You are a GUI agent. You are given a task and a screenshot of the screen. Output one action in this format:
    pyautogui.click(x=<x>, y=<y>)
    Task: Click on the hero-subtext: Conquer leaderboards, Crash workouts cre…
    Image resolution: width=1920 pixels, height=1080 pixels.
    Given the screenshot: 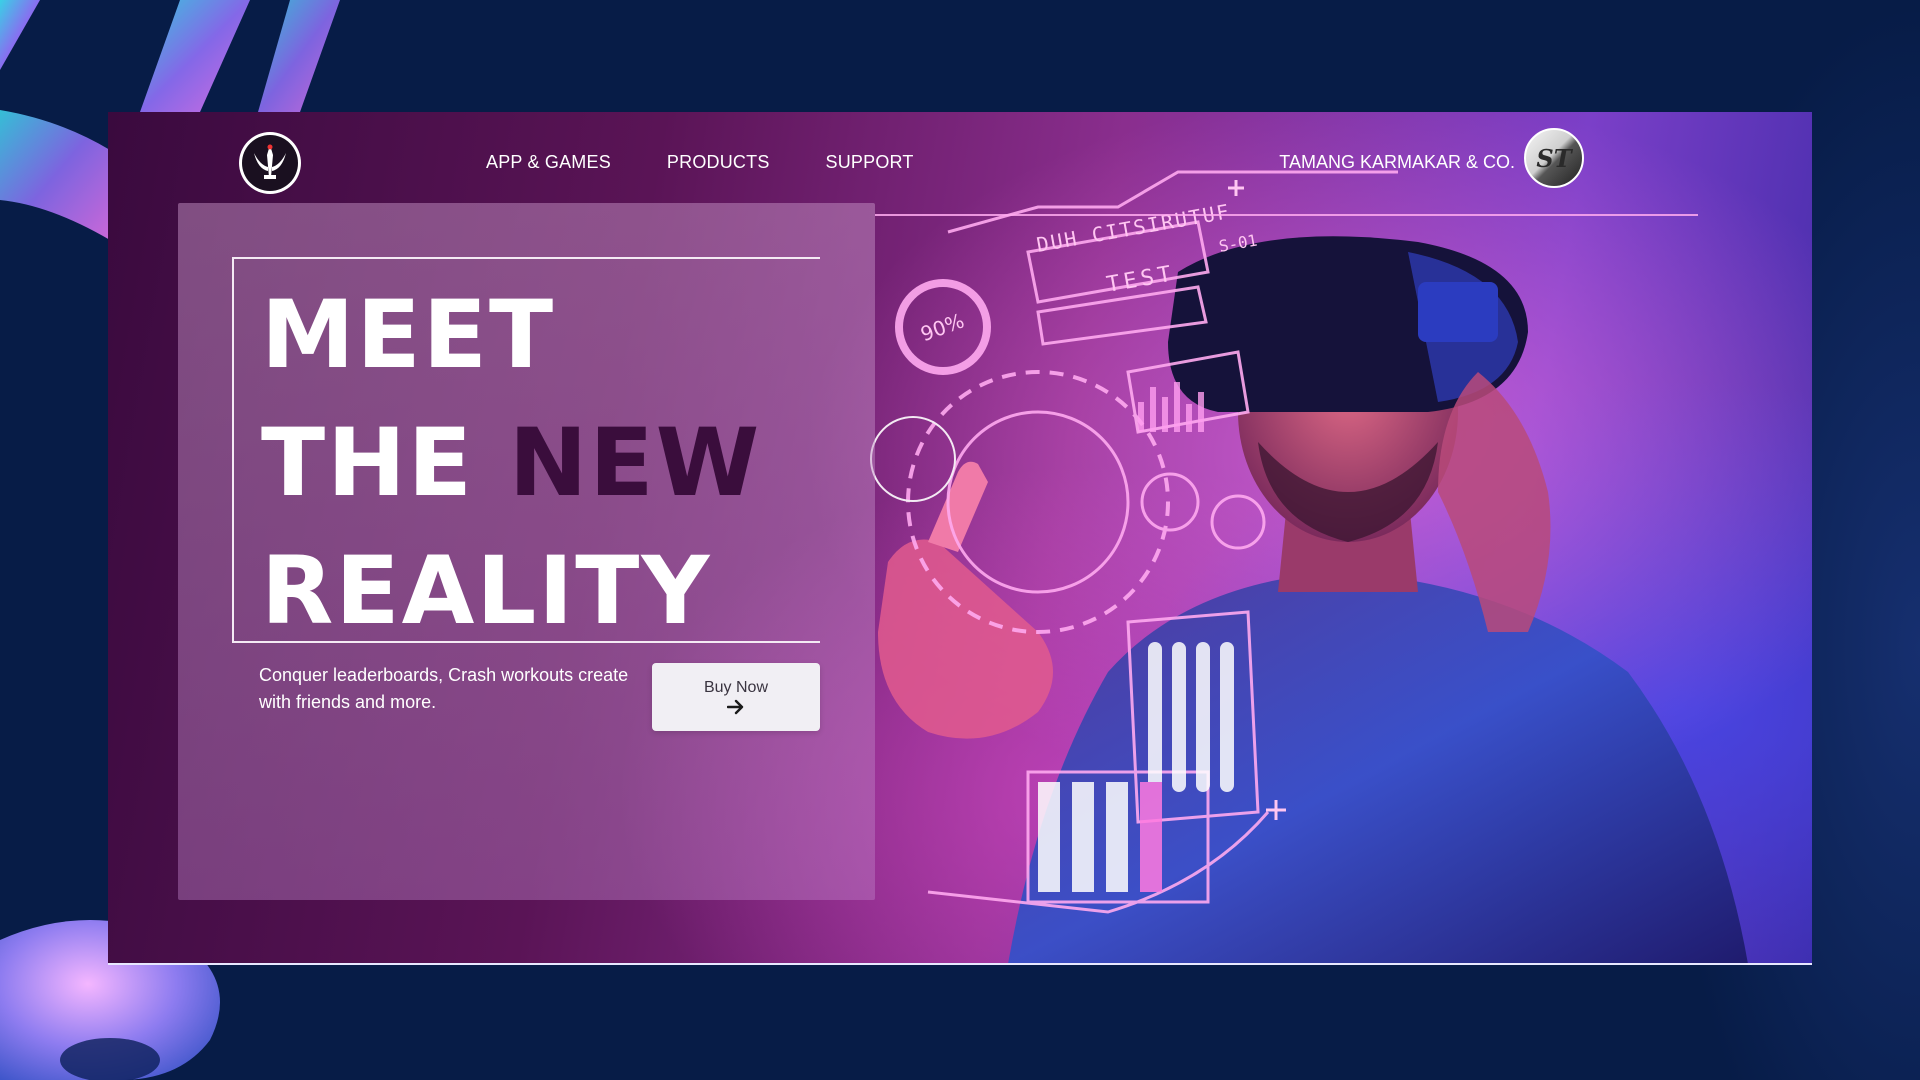 What is the action you would take?
    pyautogui.click(x=444, y=688)
    